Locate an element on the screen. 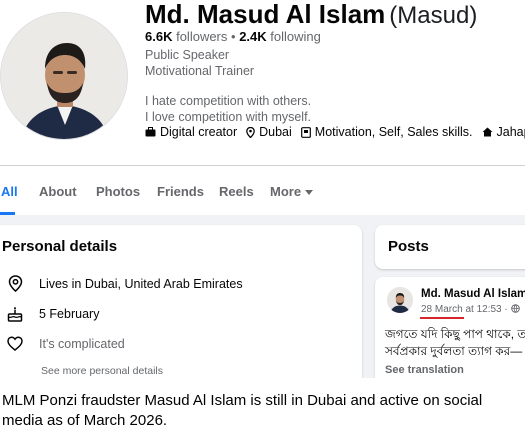 The image size is (525, 433). see-more-personal-details-link: See more personal details is located at coordinates (102, 371).